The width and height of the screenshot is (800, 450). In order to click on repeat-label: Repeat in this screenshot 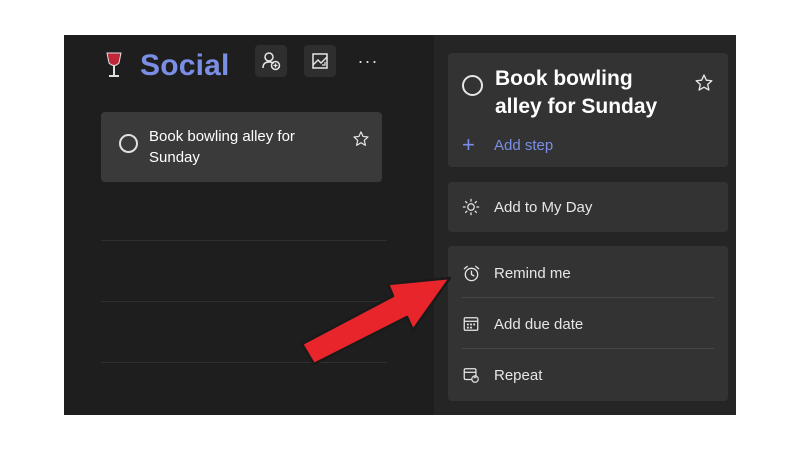, I will do `click(518, 375)`.